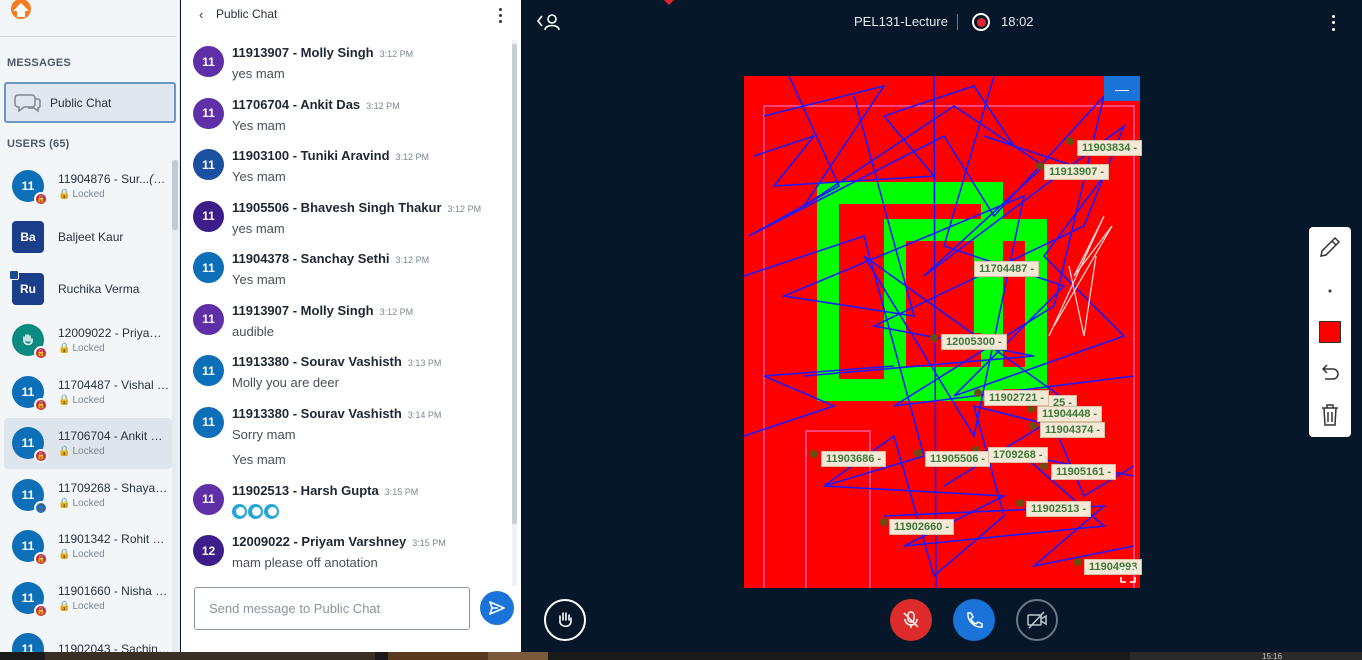  I want to click on user-name: 11706704 - Ankit Das, so click(114, 436).